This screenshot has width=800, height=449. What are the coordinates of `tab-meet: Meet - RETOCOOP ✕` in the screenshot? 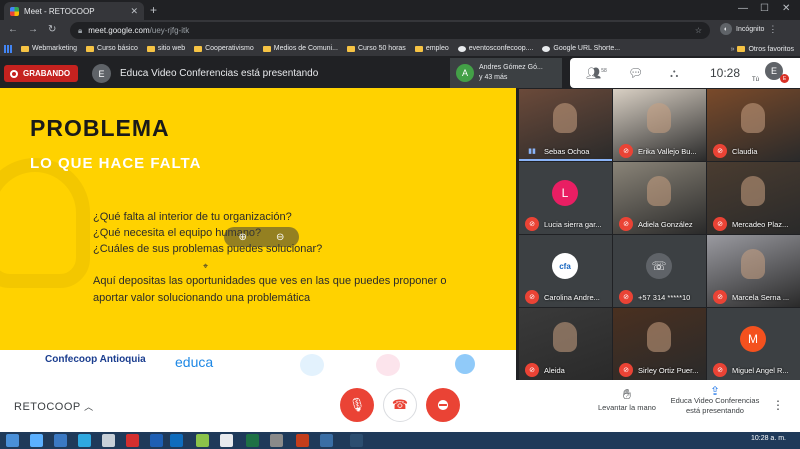 It's located at (74, 11).